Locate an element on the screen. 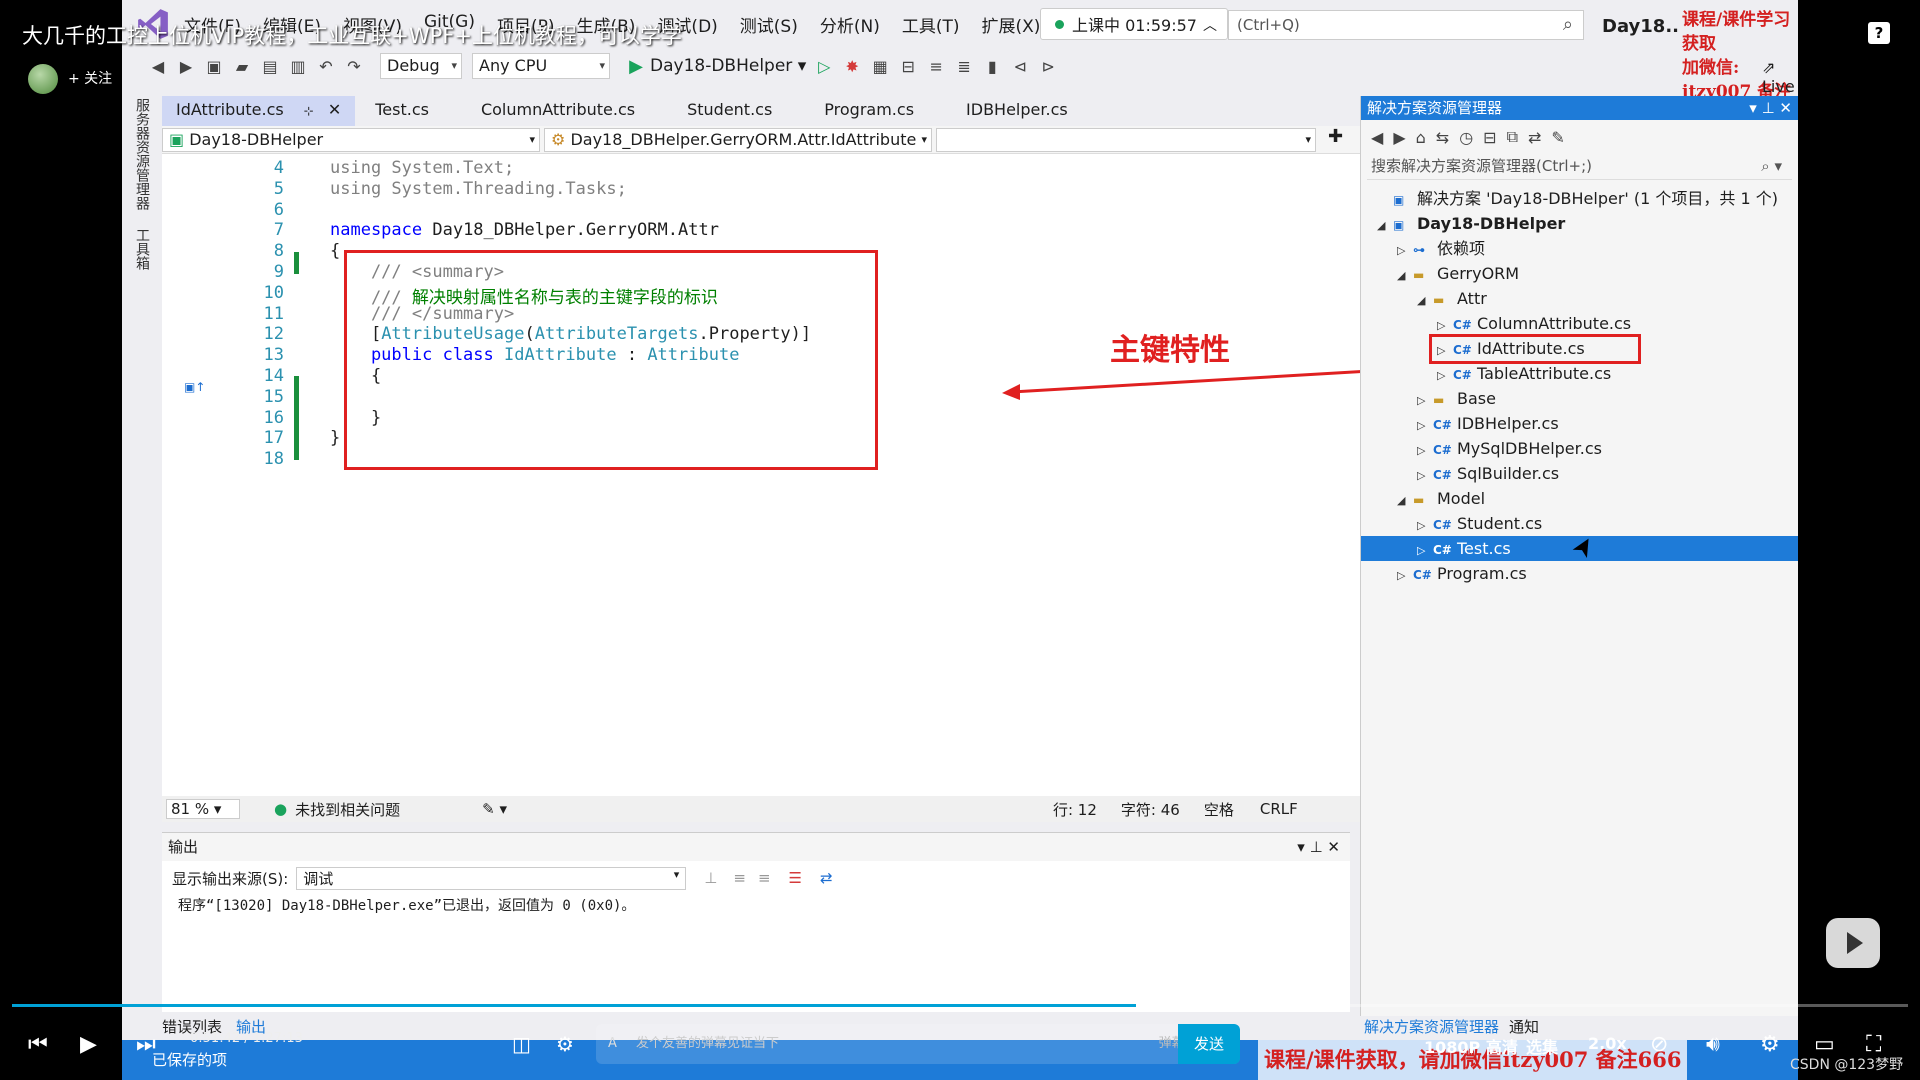 This screenshot has width=1920, height=1080. uncomment-icon: ≣ is located at coordinates (964, 66).